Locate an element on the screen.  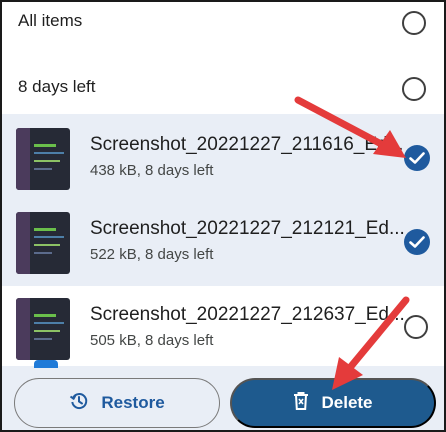
restore-button: Restore is located at coordinates (117, 403).